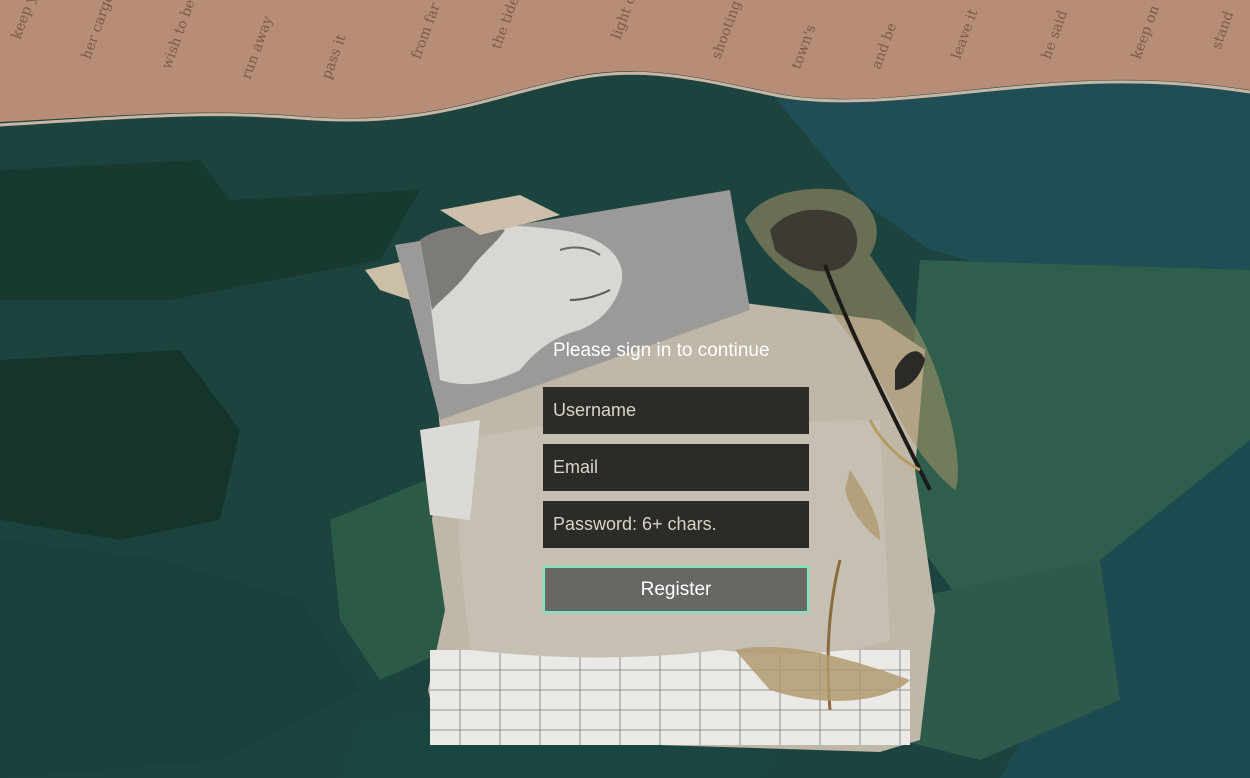 This screenshot has height=778, width=1250. What do you see at coordinates (661, 350) in the screenshot?
I see `page-title: Please sign in to continue` at bounding box center [661, 350].